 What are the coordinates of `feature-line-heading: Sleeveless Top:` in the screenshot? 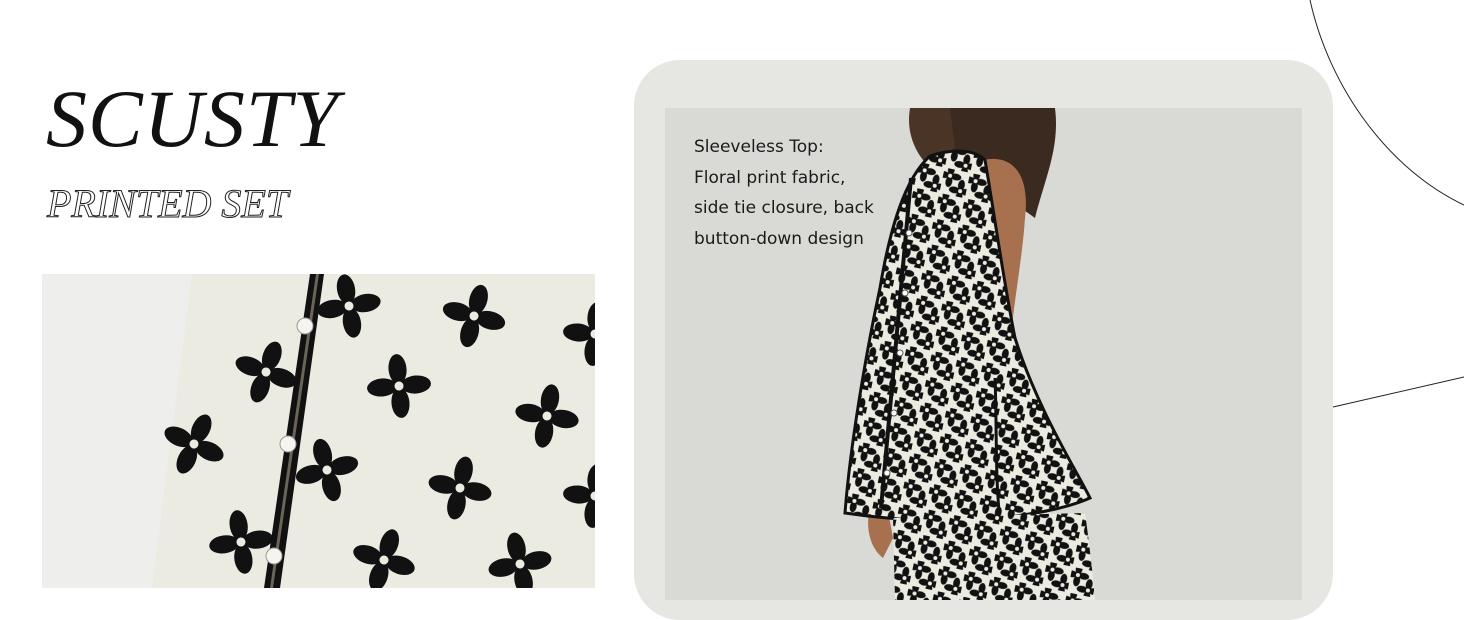 It's located at (759, 147).